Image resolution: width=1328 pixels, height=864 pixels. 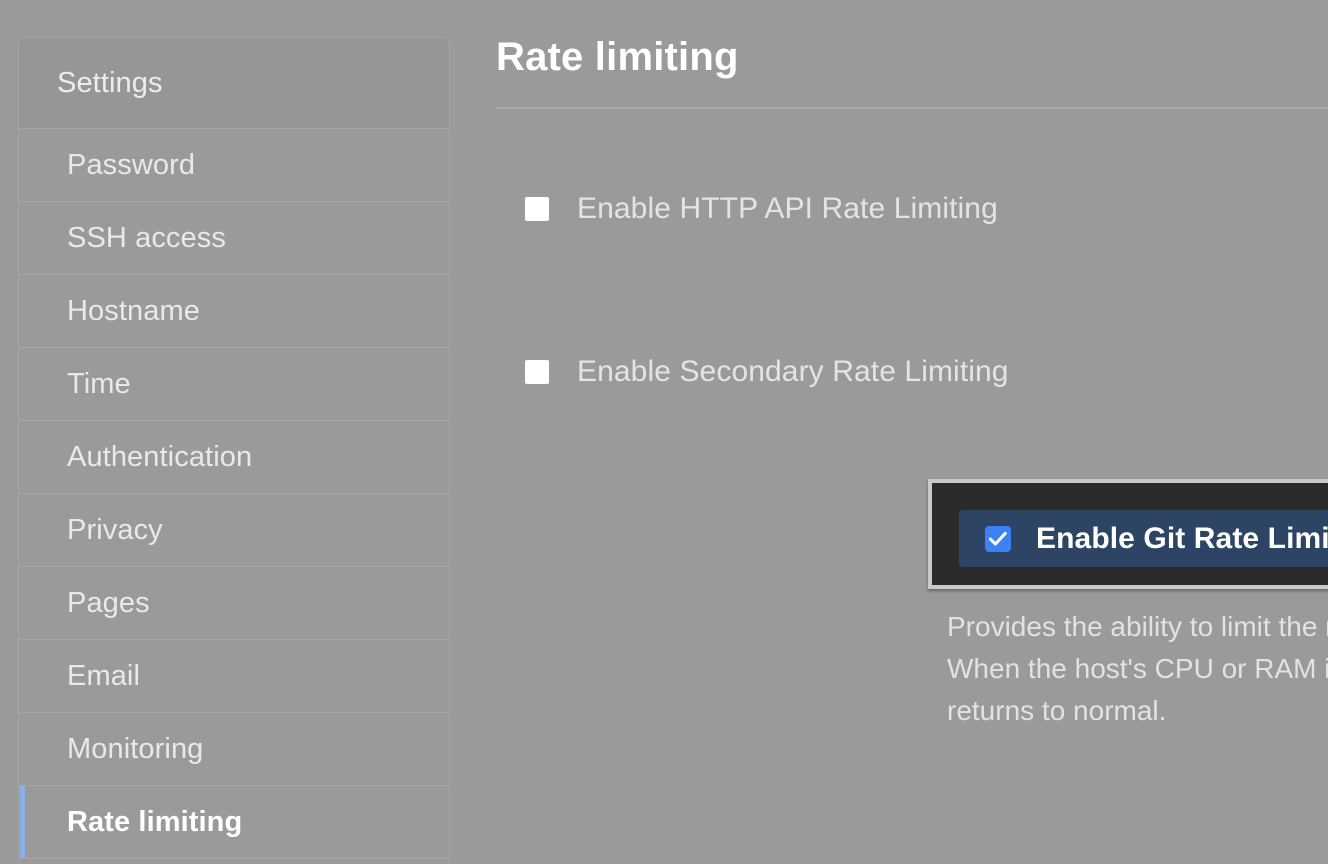 I want to click on sidebar-item-password: Password, so click(x=234, y=165).